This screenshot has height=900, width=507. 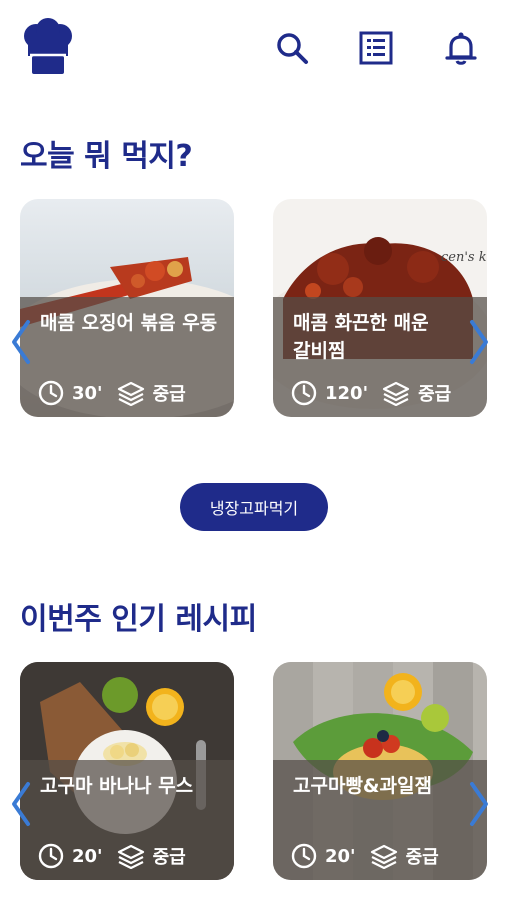 I want to click on cook-time: 120', so click(x=347, y=393).